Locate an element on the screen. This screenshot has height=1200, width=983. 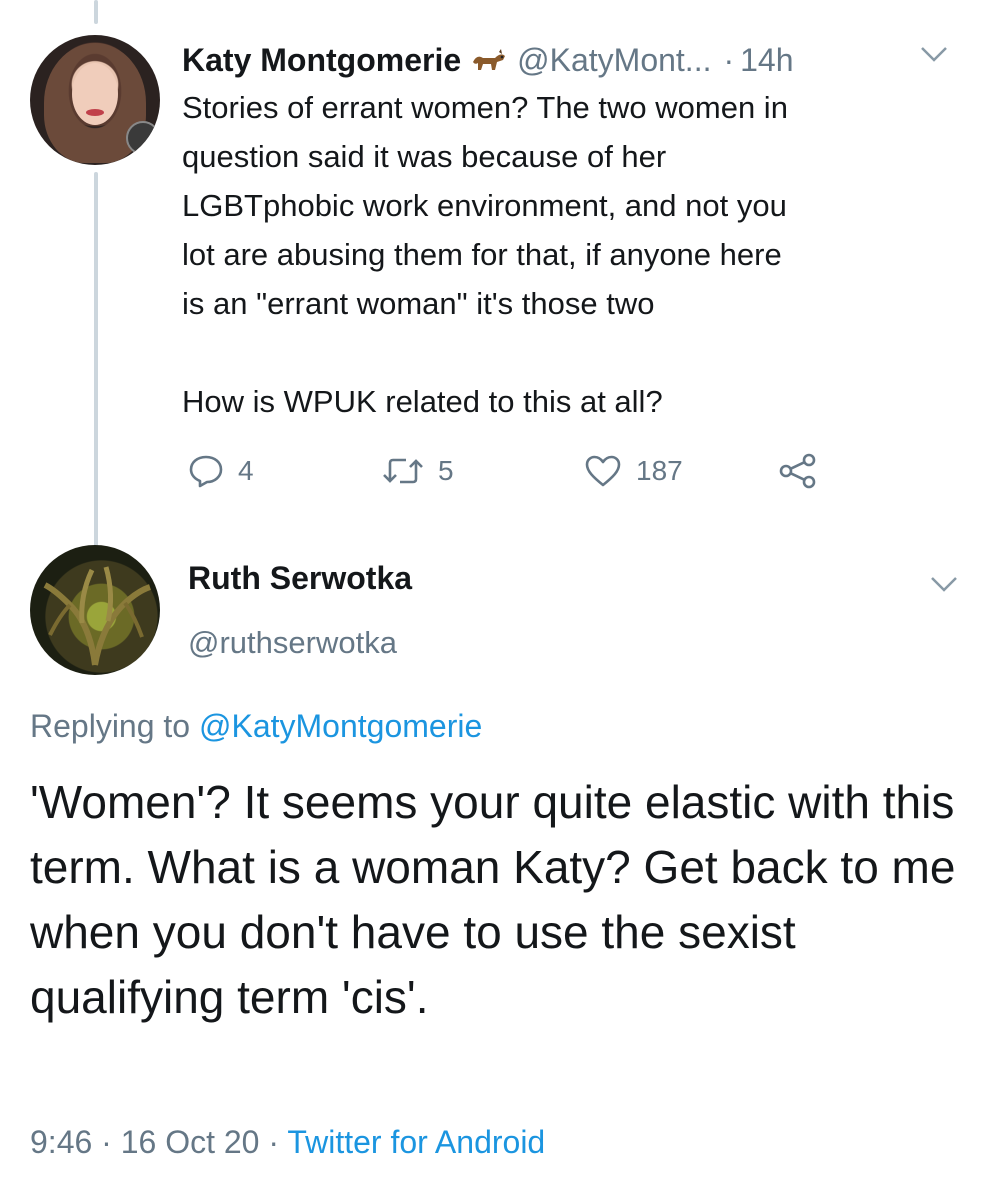
dog-emoji-icon is located at coordinates (489, 60).